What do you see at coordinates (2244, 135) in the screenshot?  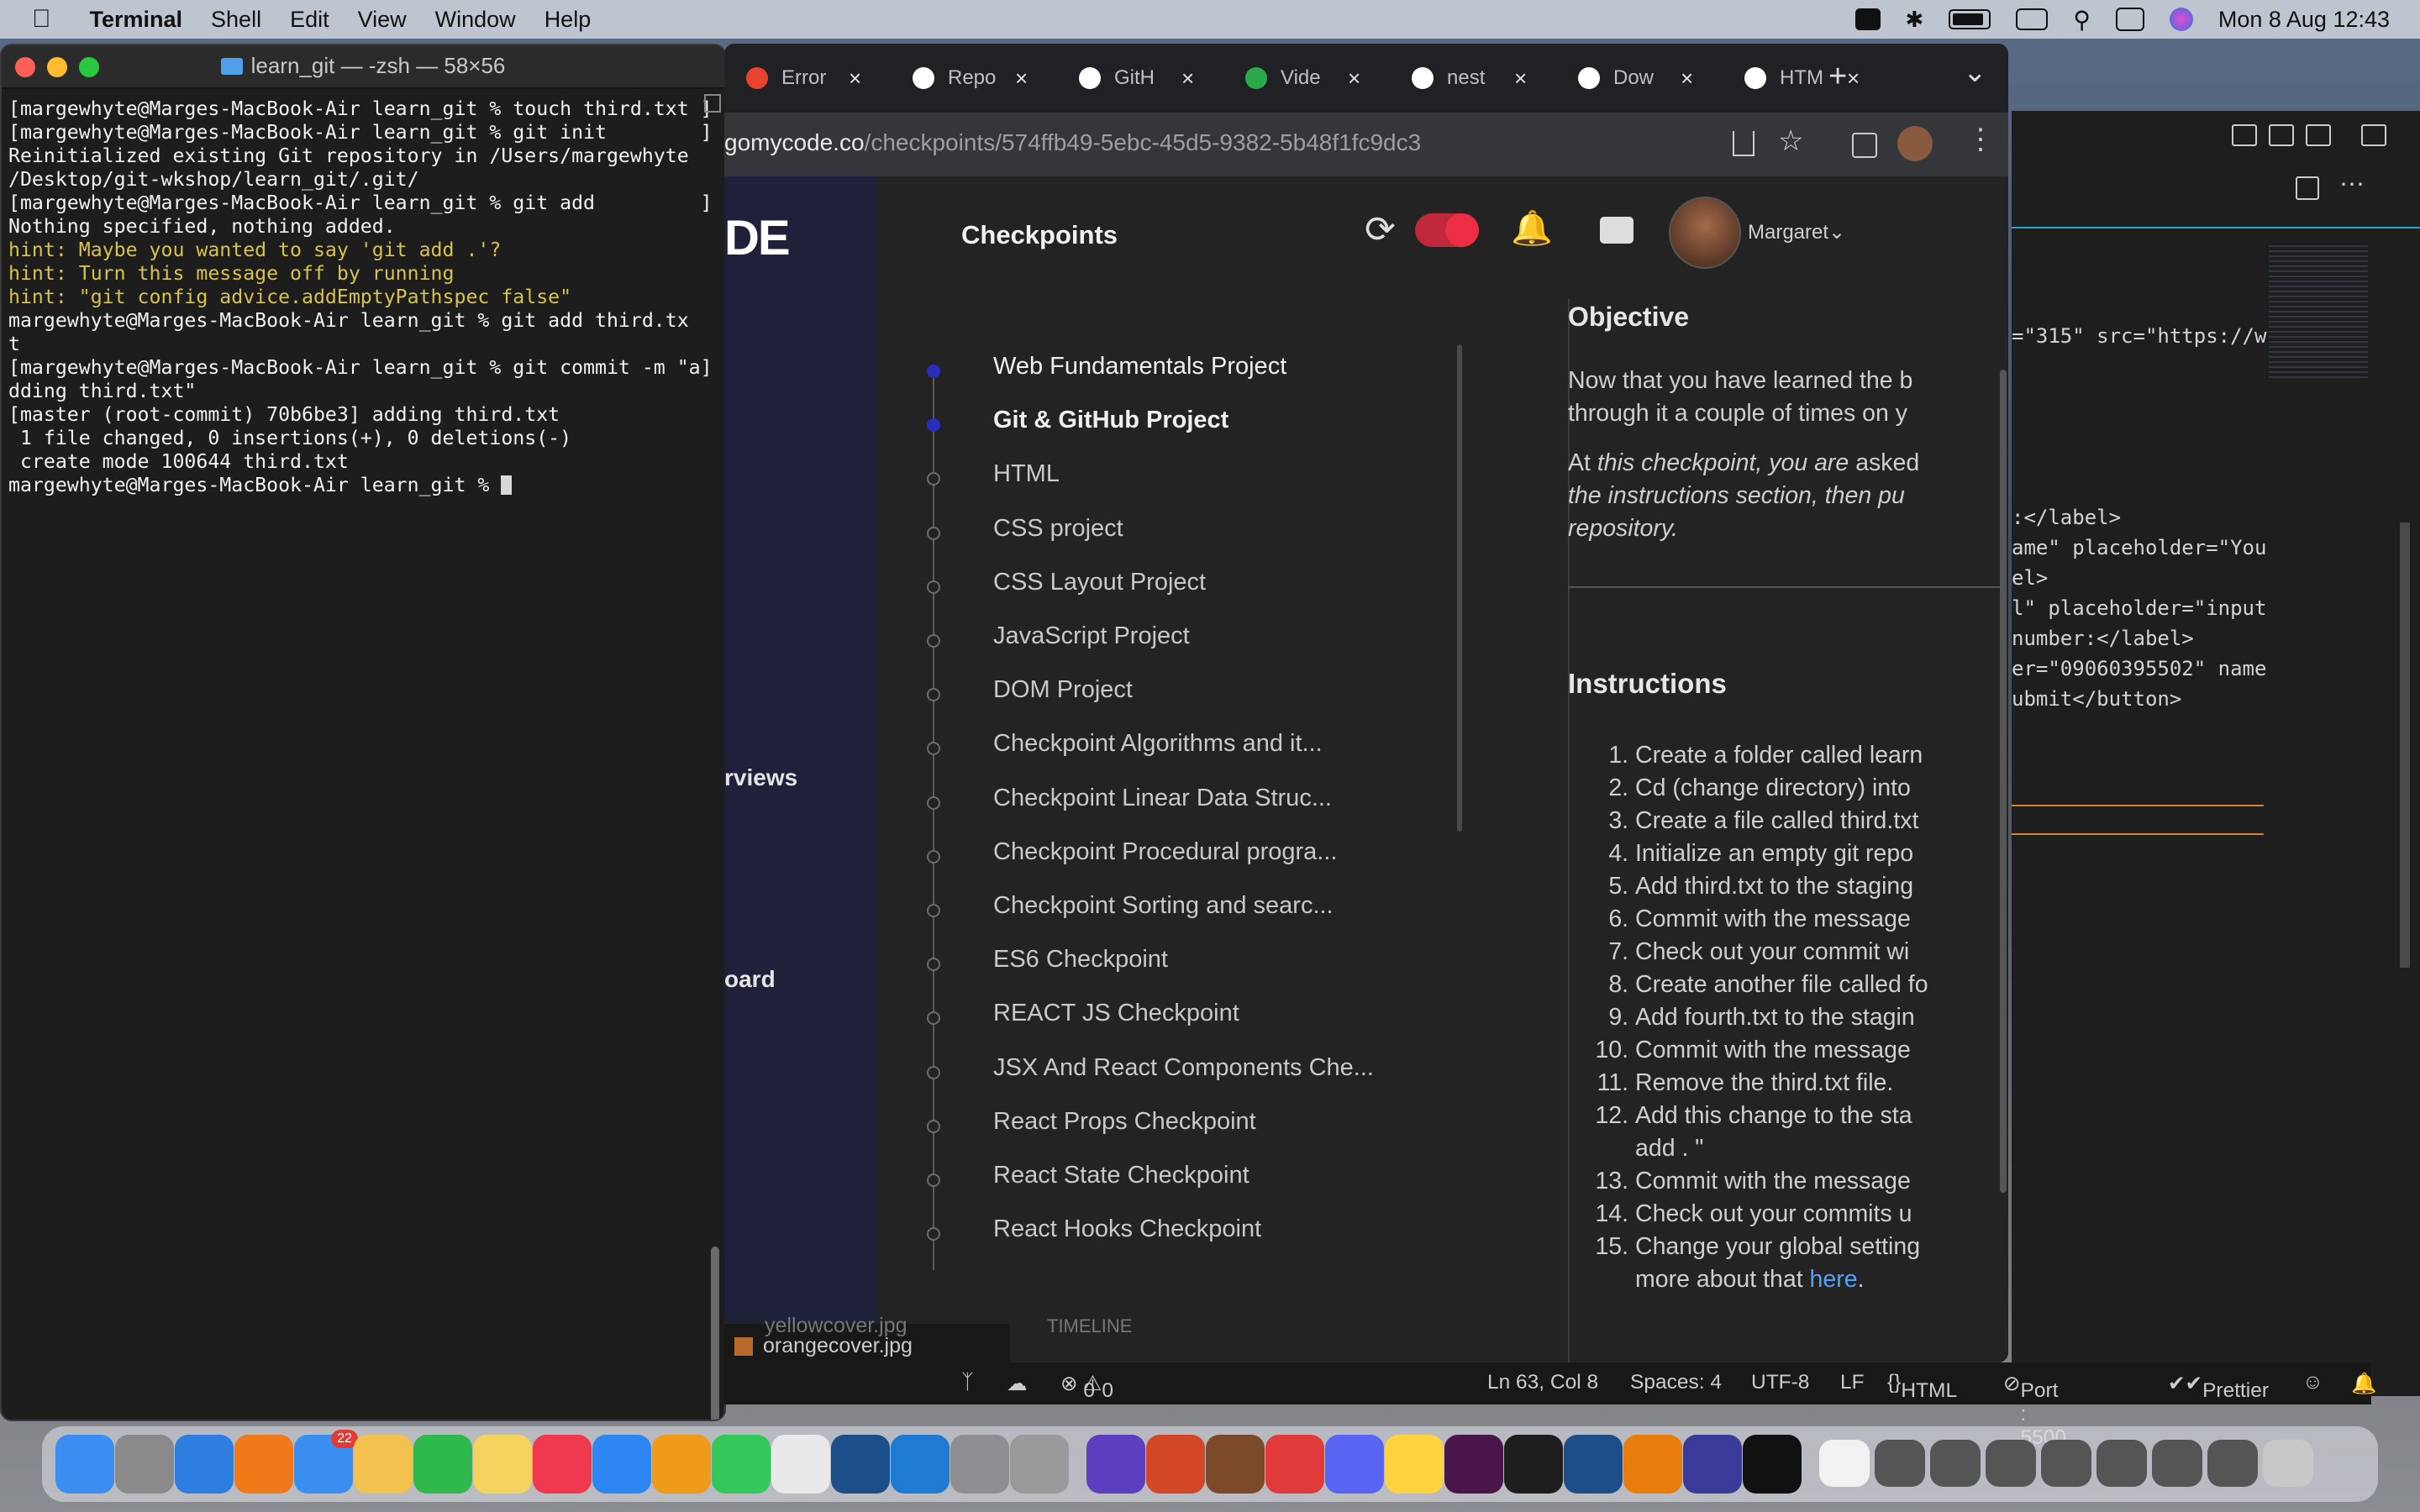 I see `toggle-primary-sidebar-icon` at bounding box center [2244, 135].